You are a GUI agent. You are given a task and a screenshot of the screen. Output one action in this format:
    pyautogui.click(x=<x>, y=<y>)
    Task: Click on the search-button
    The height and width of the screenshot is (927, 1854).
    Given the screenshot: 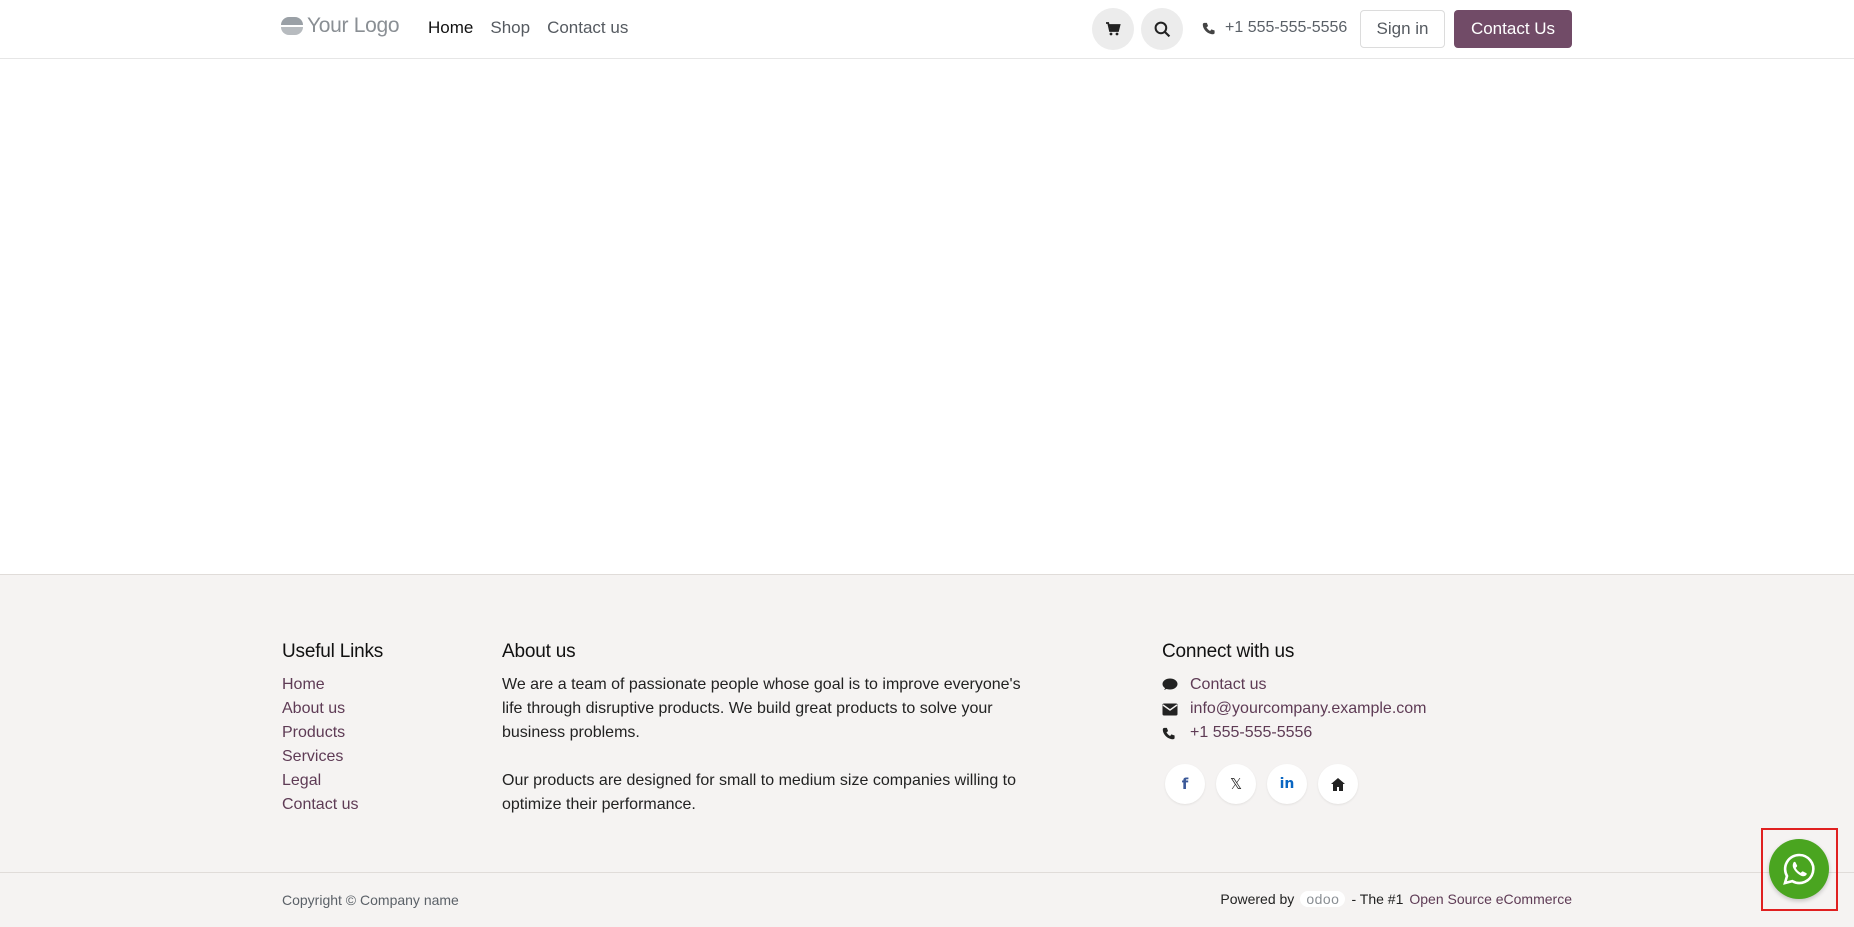 What is the action you would take?
    pyautogui.click(x=1162, y=29)
    